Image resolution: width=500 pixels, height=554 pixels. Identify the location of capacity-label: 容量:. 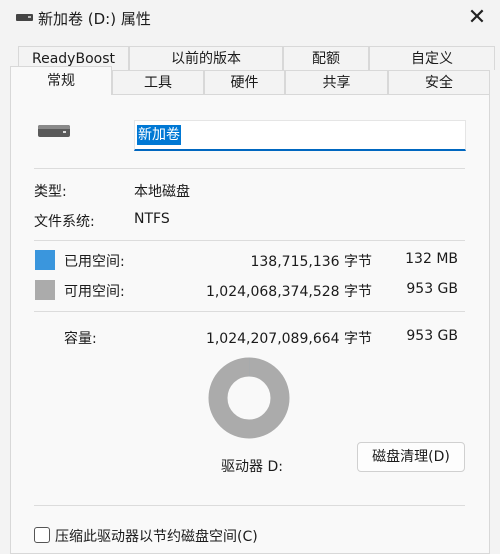
(80, 339).